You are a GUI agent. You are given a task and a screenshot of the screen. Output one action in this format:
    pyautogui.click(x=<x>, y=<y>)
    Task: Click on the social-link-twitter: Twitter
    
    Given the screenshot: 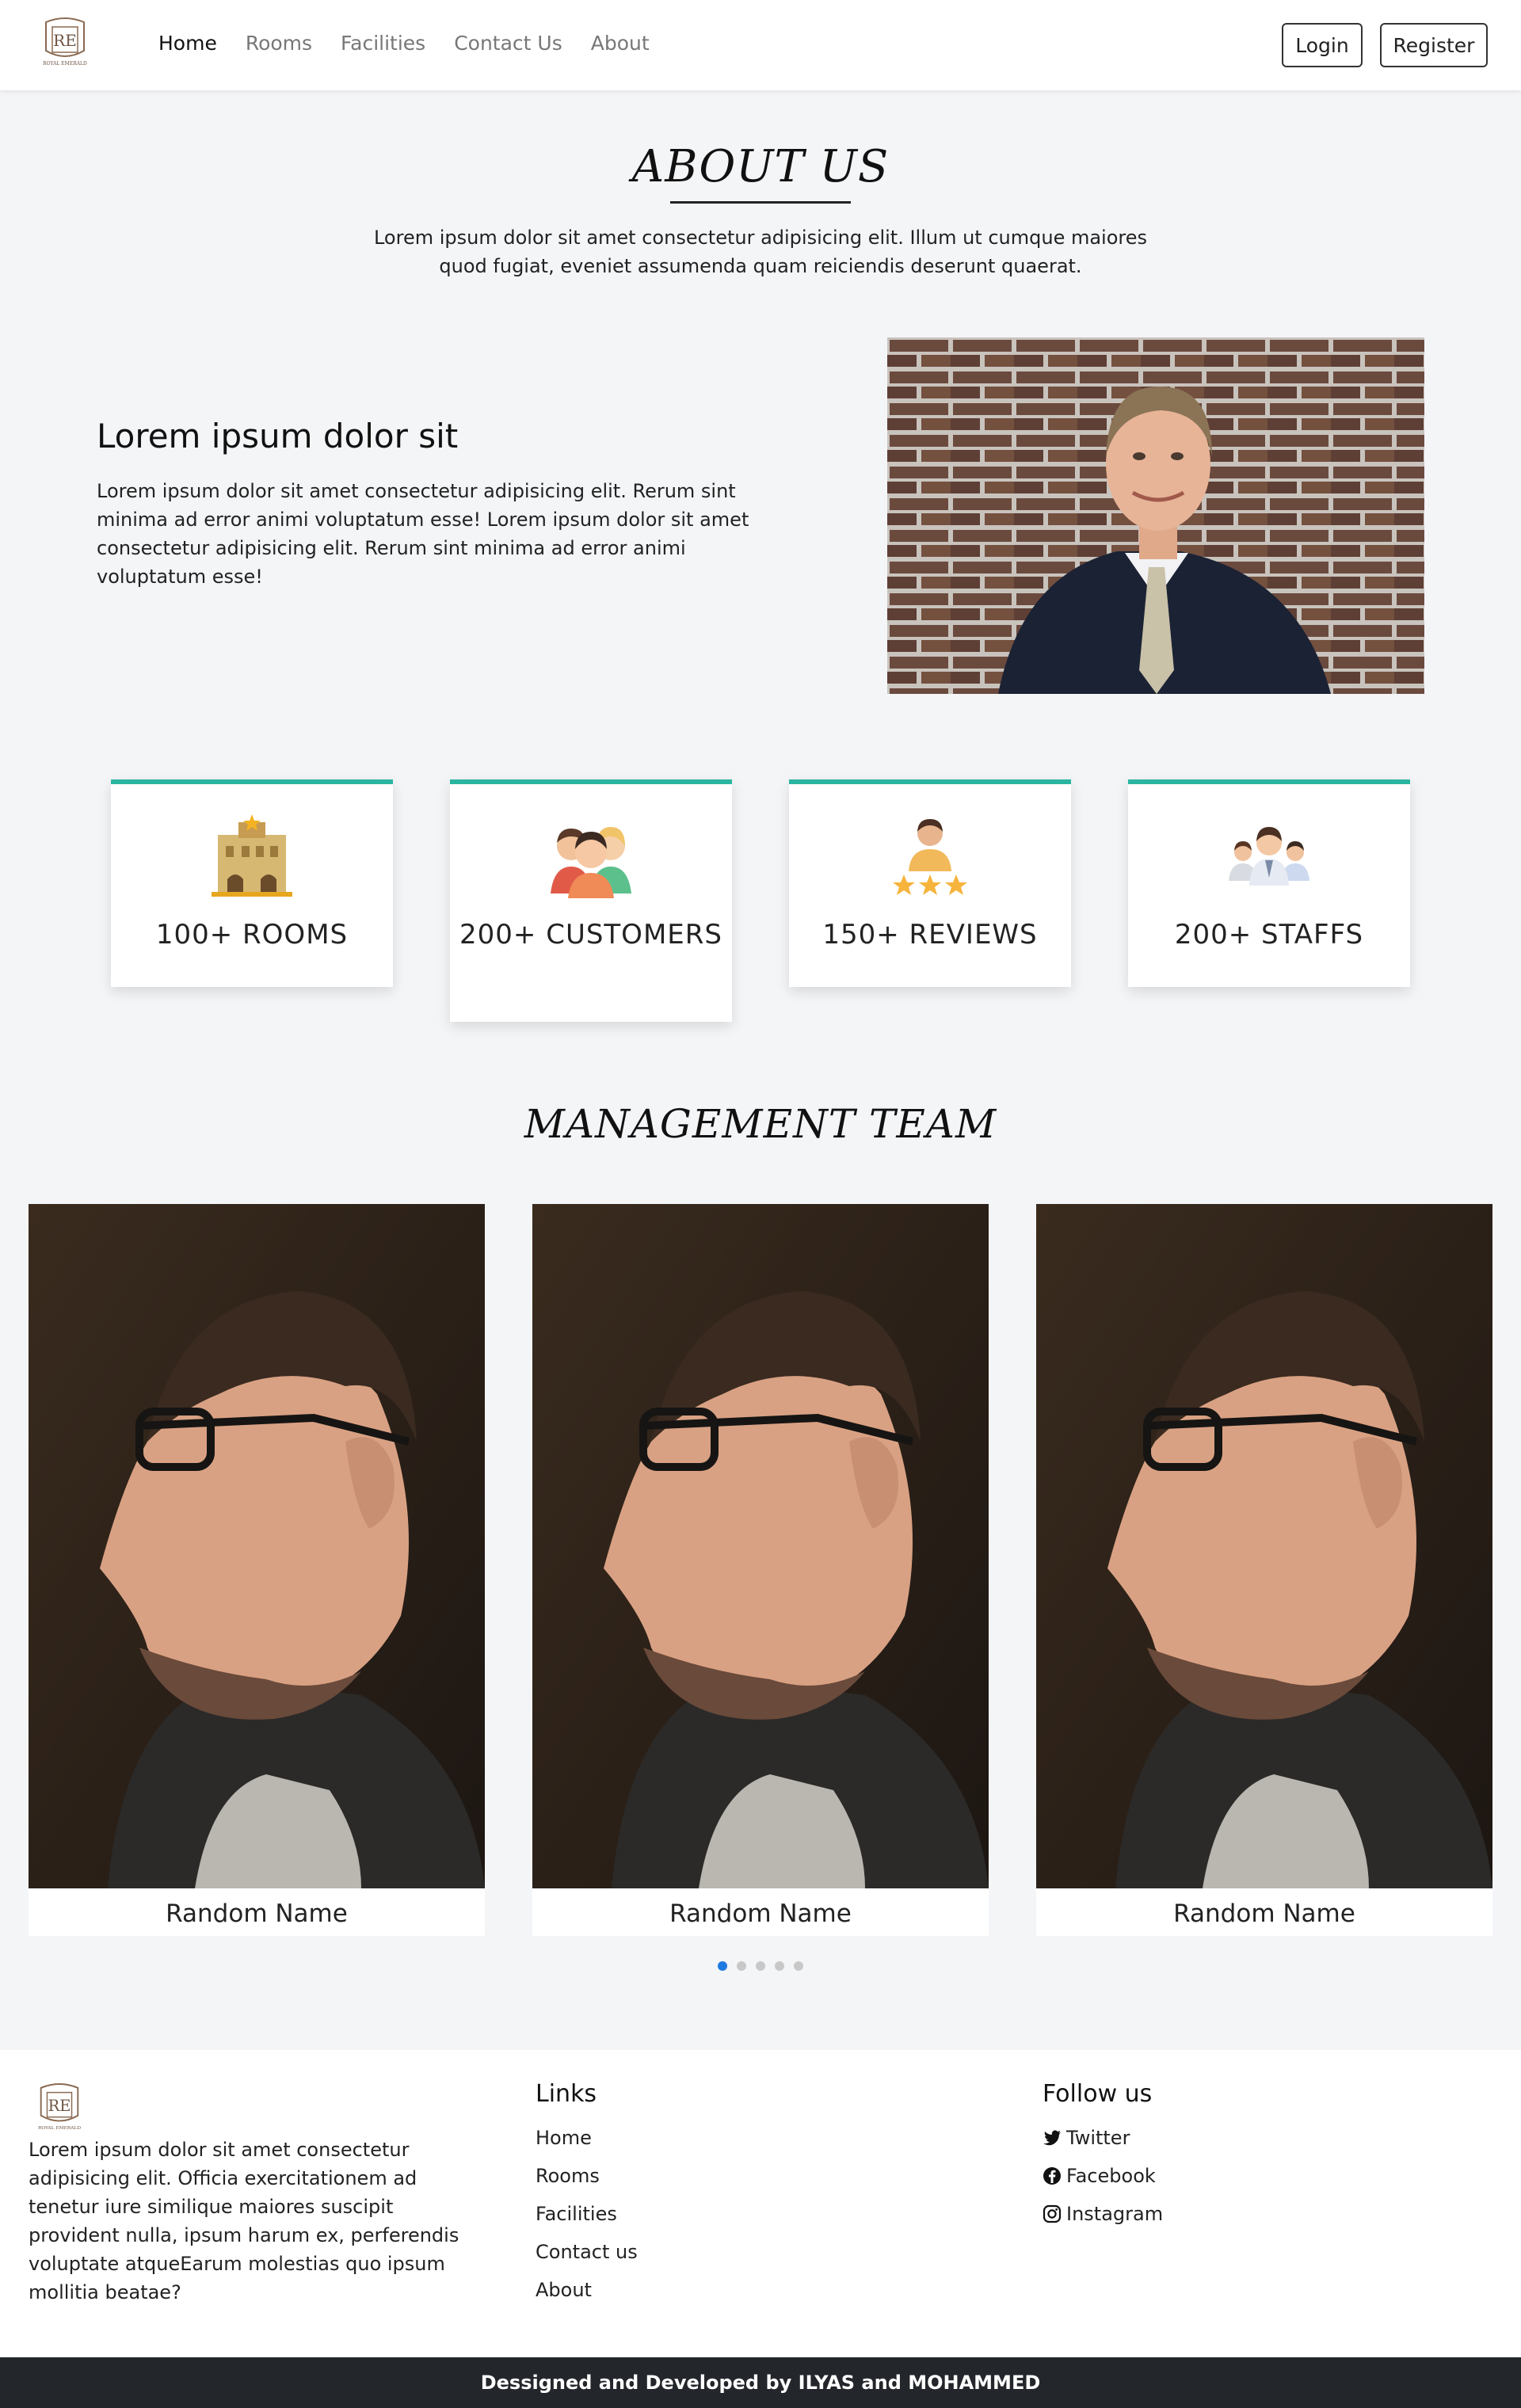 What is the action you would take?
    pyautogui.click(x=1103, y=2138)
    